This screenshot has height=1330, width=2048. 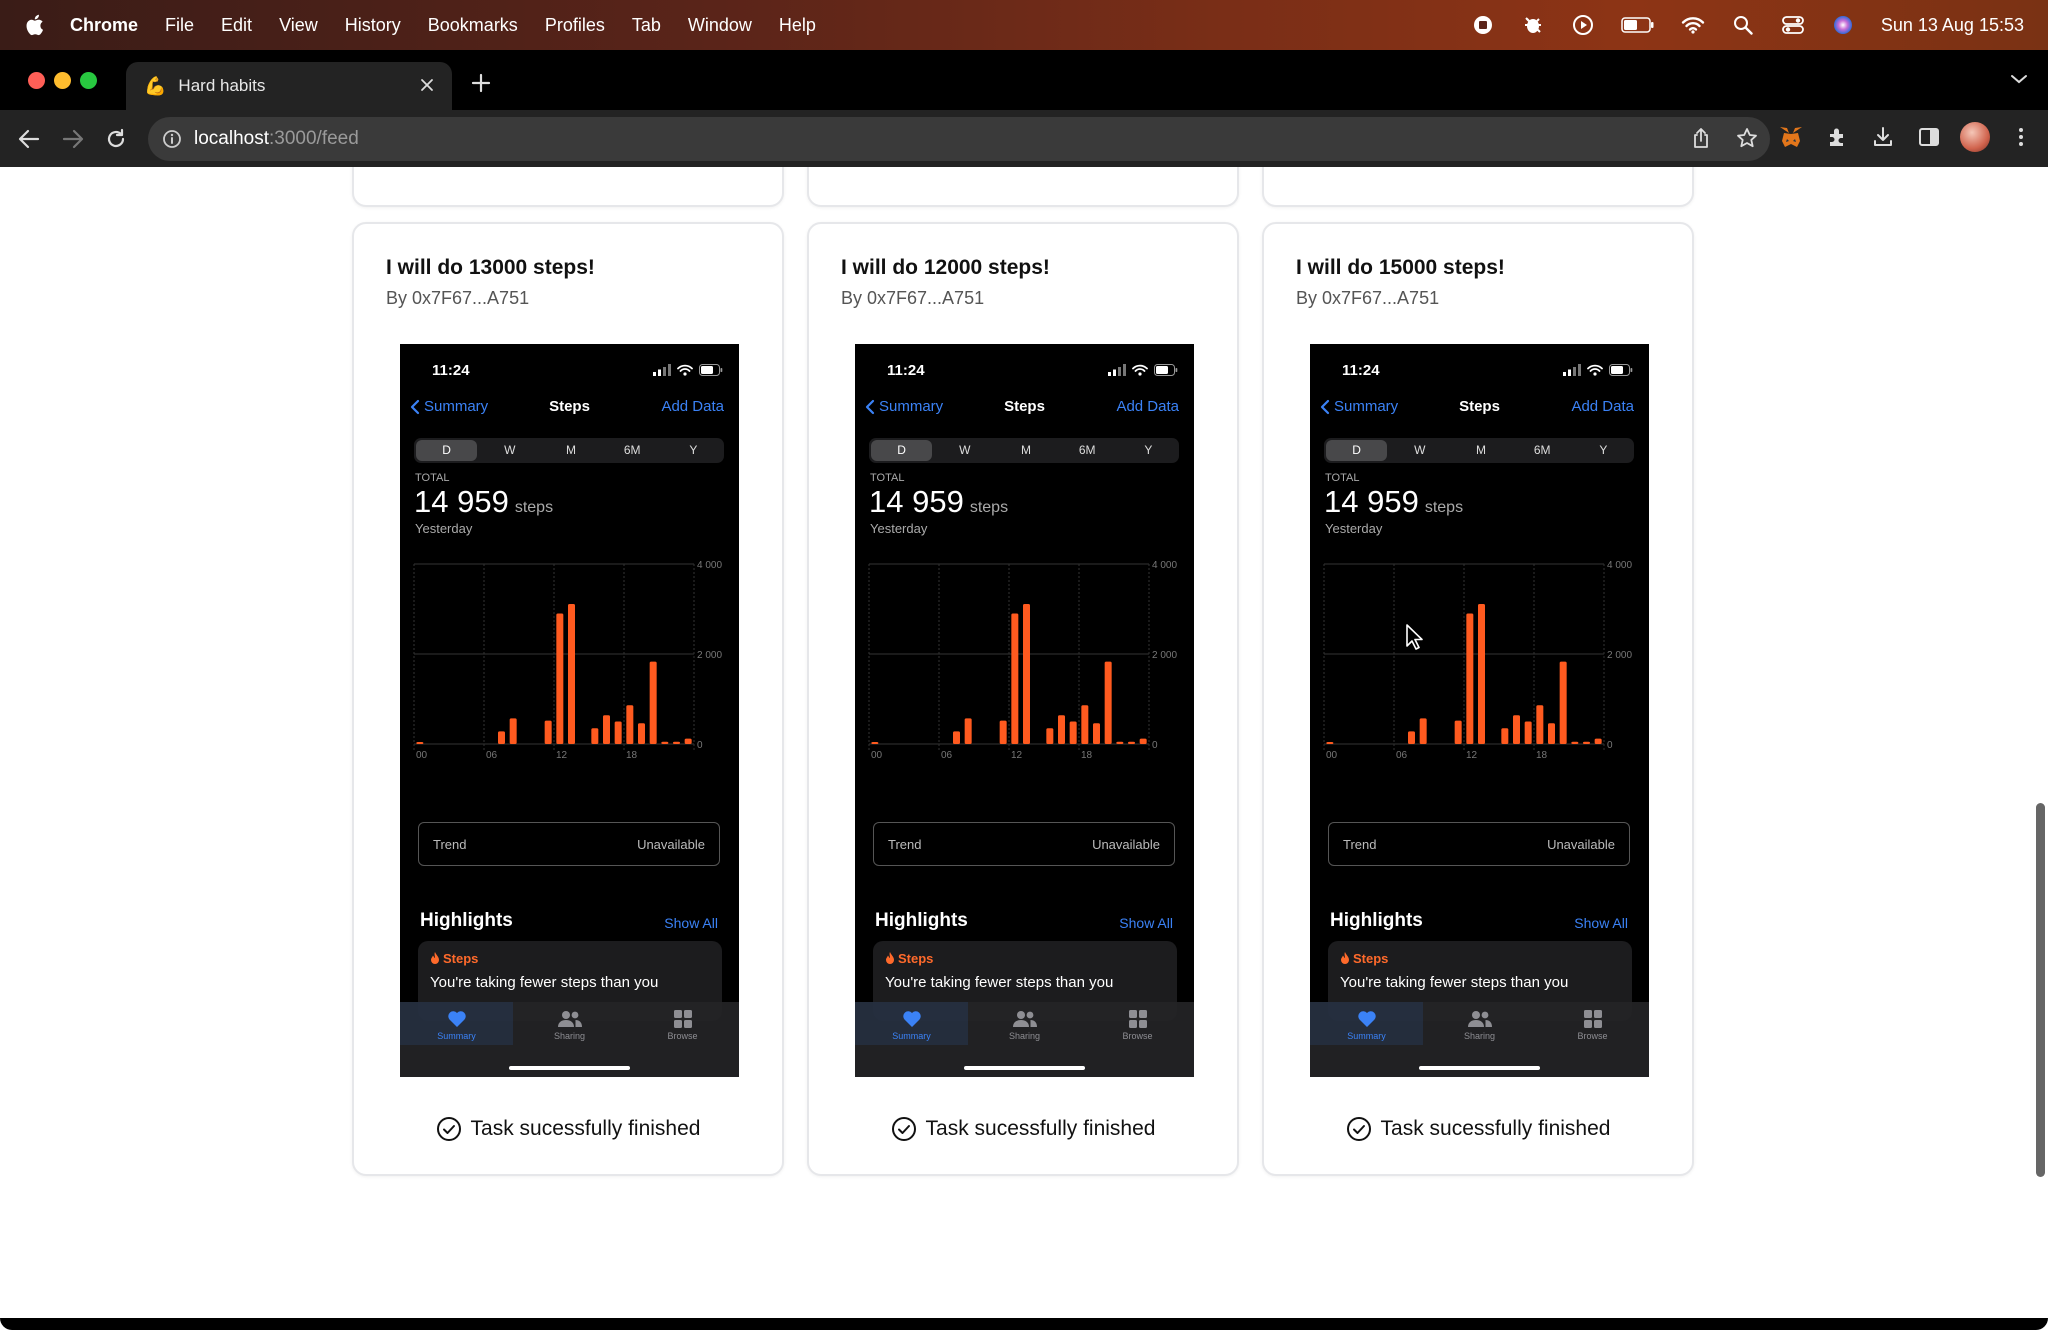 What do you see at coordinates (1477, 660) in the screenshot?
I see `steps-bar-chart: 4 0002 000000 06 12 18` at bounding box center [1477, 660].